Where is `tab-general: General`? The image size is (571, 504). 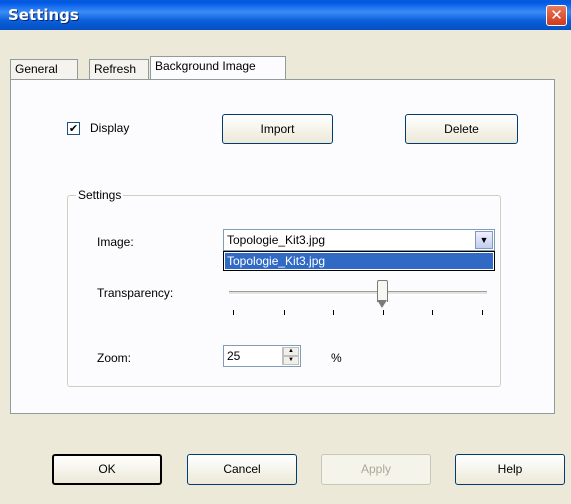
tab-general: General is located at coordinates (44, 69).